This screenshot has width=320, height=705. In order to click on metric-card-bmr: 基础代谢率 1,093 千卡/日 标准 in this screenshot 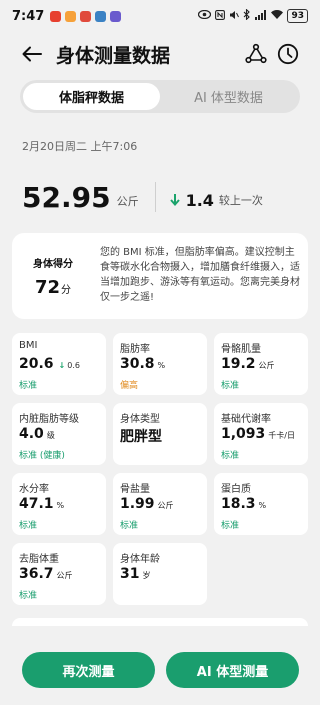, I will do `click(261, 434)`.